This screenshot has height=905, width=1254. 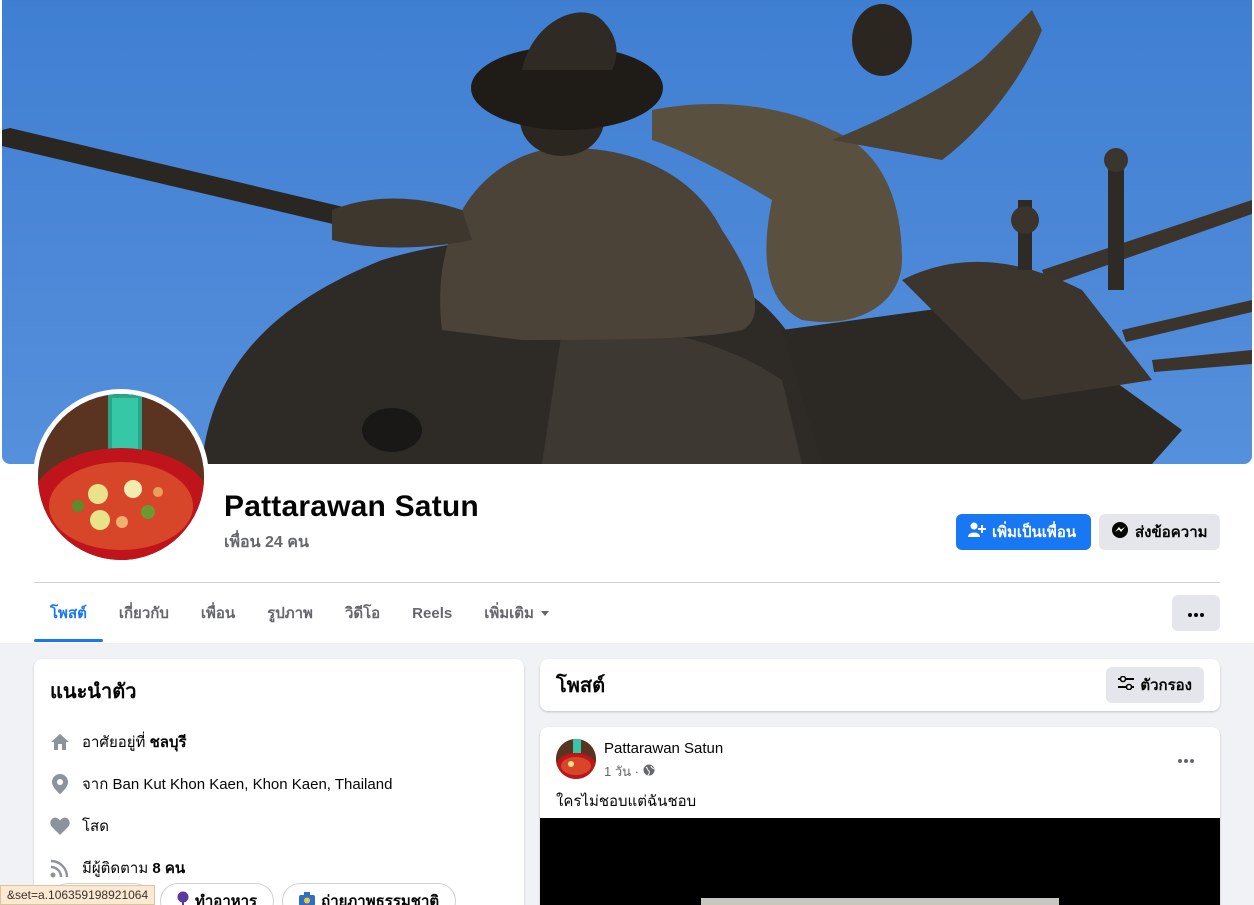 I want to click on tab-more: เพิ่มเติม, so click(x=517, y=613).